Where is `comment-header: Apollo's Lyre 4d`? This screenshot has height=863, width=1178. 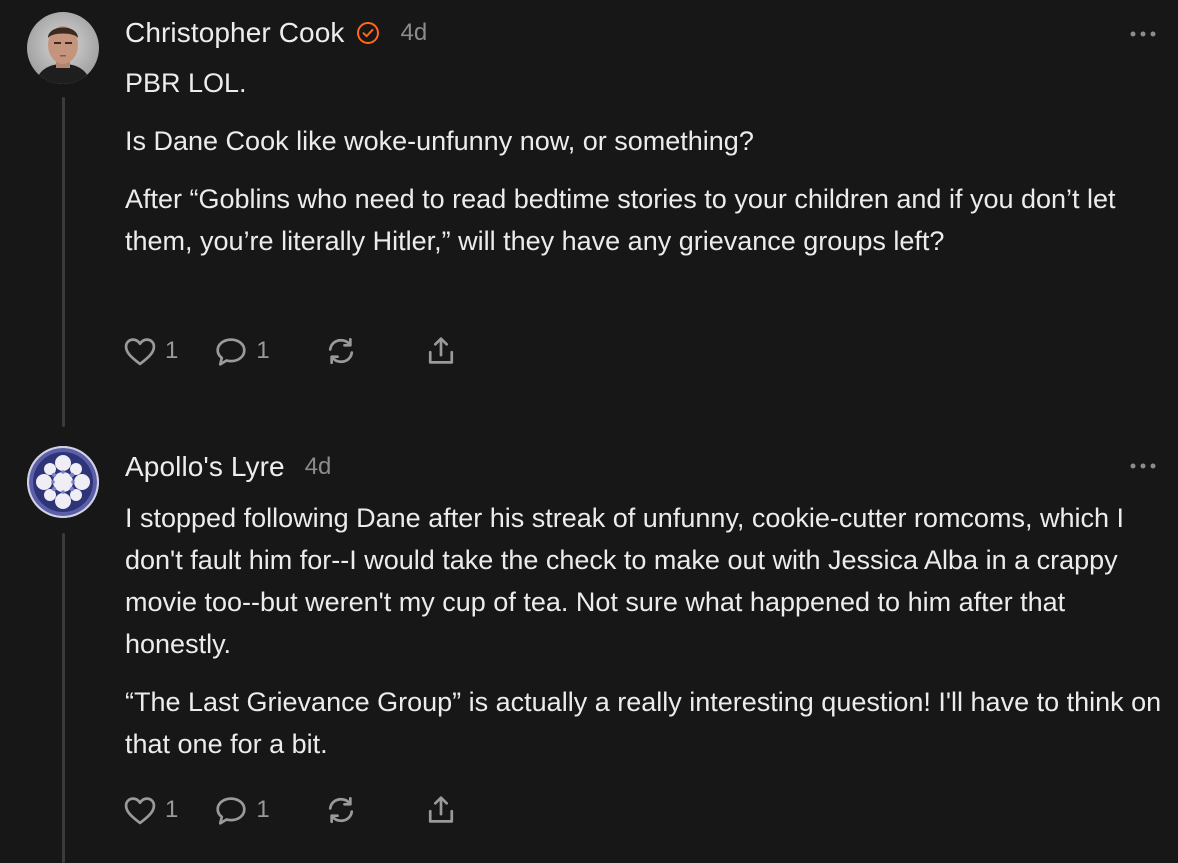 comment-header: Apollo's Lyre 4d is located at coordinates (228, 467).